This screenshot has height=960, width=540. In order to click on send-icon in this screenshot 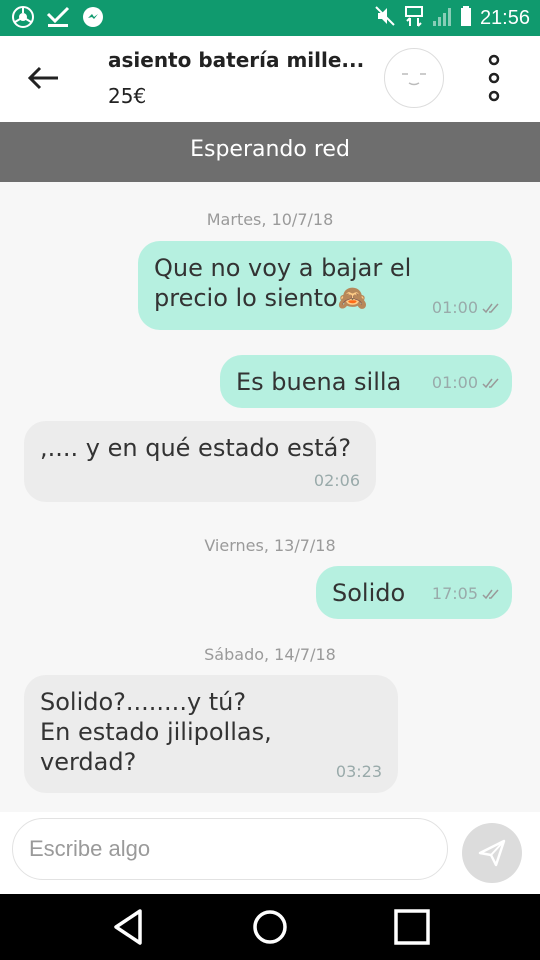, I will do `click(492, 853)`.